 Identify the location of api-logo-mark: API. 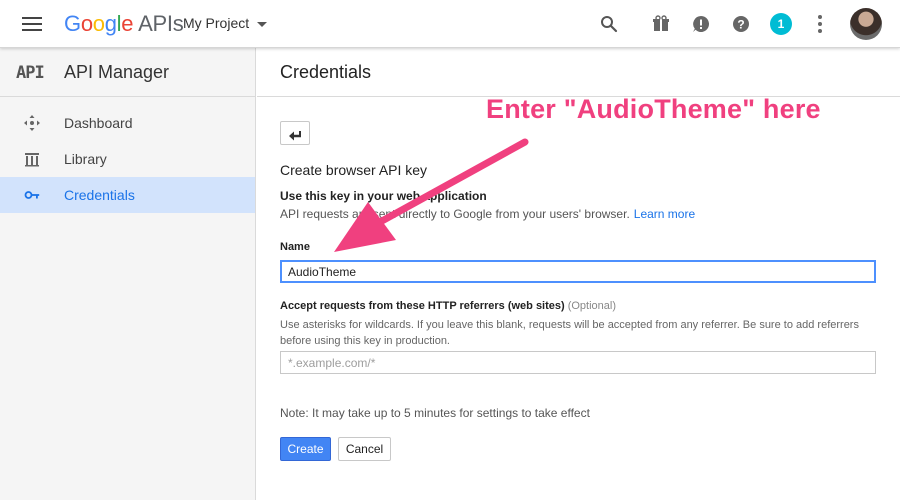
(30, 73).